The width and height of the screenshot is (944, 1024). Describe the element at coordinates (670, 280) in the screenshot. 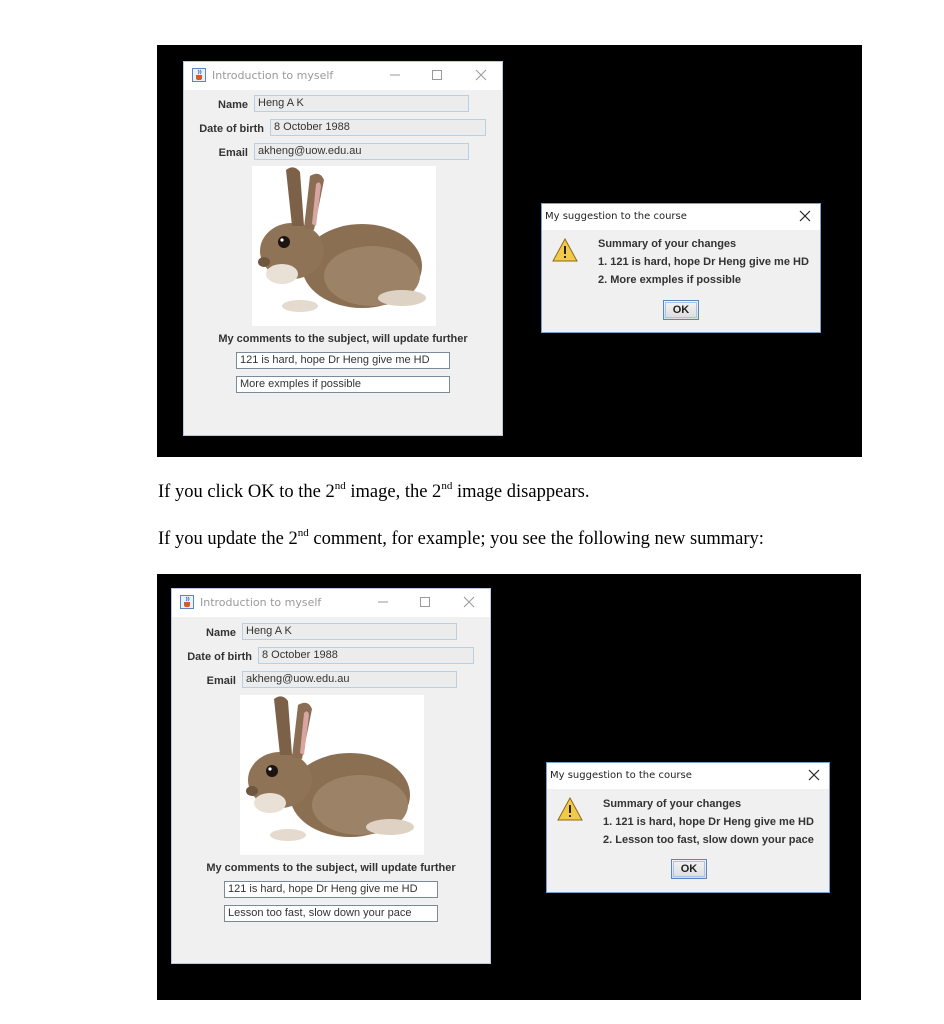

I see `dialog-line-3: 2. More exmples if possible` at that location.